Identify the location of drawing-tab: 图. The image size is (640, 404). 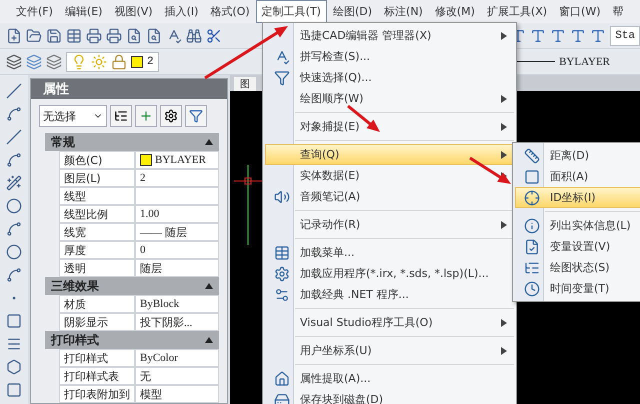
(245, 84).